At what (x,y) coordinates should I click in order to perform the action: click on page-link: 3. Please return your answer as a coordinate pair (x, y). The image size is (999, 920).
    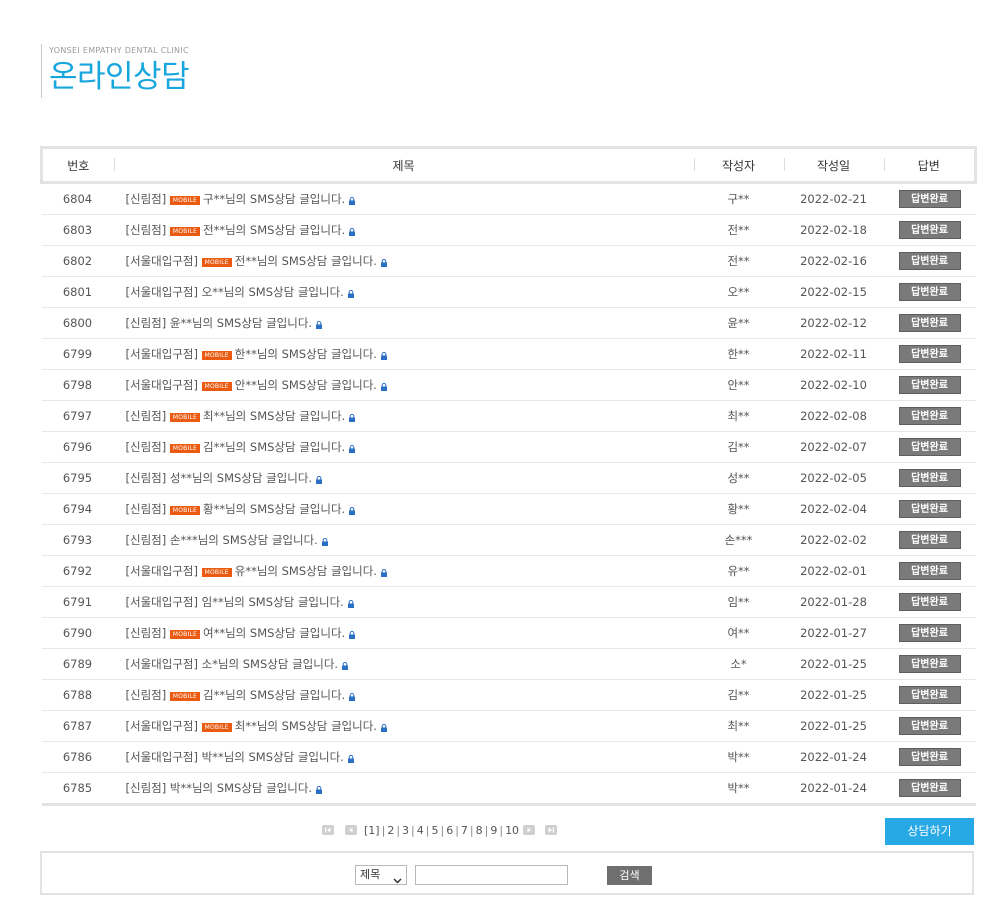
    Looking at the image, I should click on (405, 830).